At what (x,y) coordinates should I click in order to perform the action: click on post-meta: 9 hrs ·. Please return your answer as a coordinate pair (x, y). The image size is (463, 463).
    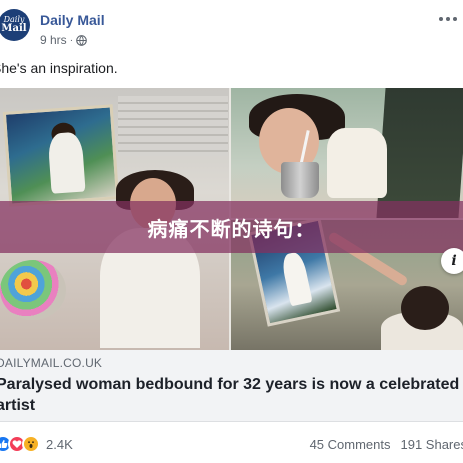
    Looking at the image, I should click on (63, 40).